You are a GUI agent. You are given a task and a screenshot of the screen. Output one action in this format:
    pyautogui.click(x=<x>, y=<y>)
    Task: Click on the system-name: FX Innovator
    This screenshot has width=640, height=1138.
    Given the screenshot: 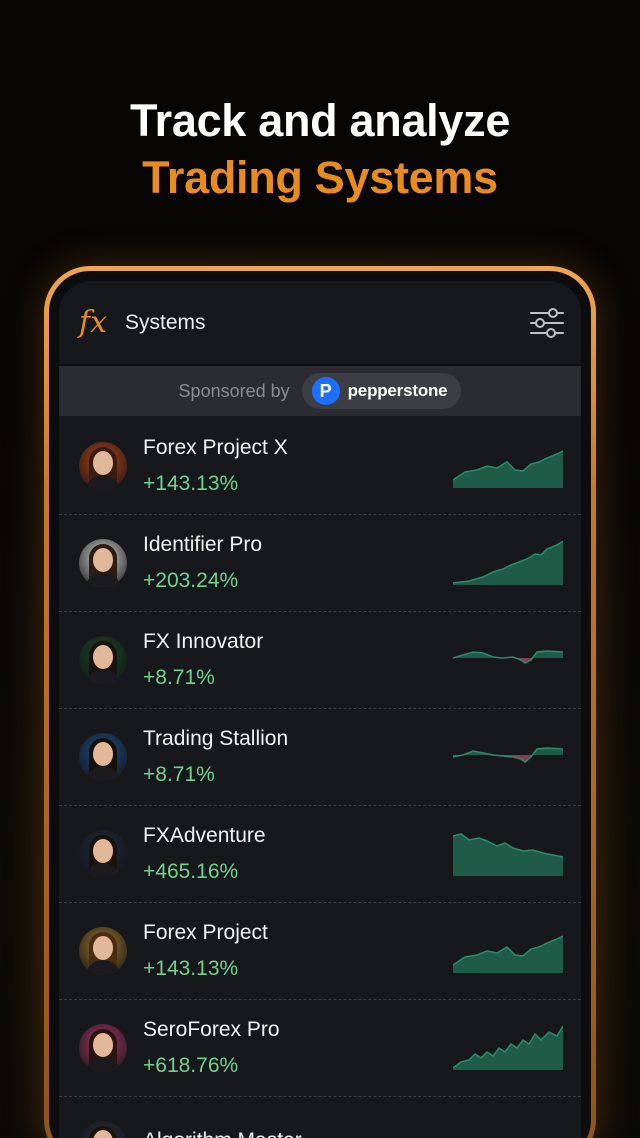 What is the action you would take?
    pyautogui.click(x=203, y=641)
    